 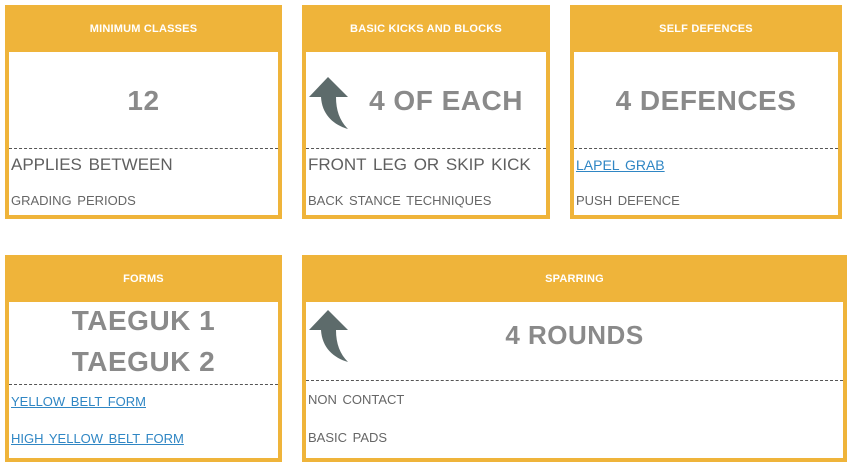 I want to click on detail-line: APPLIES BETWEEN, so click(x=92, y=164).